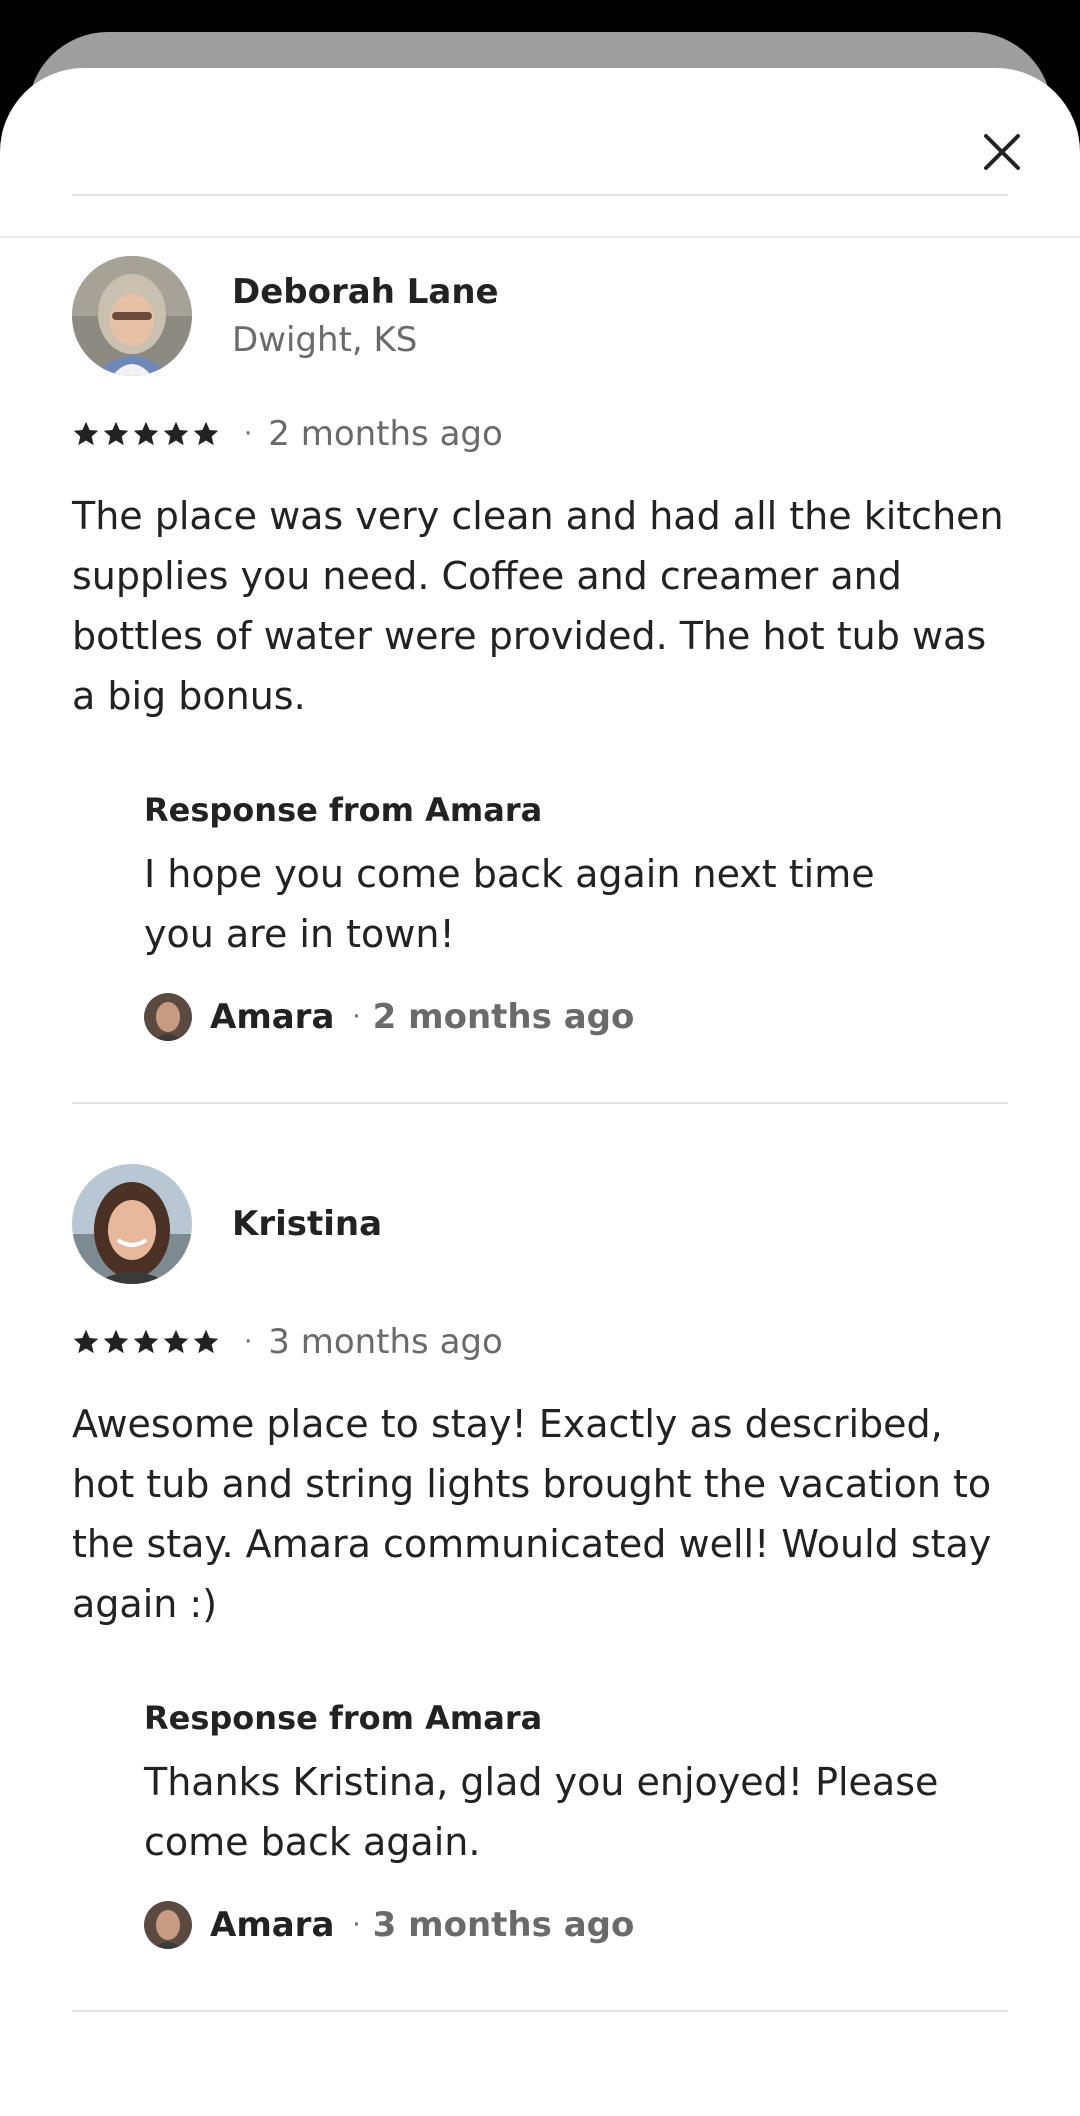 The image size is (1080, 2116). I want to click on reviewer-info: Deborah Lane Dwight, KS, so click(365, 316).